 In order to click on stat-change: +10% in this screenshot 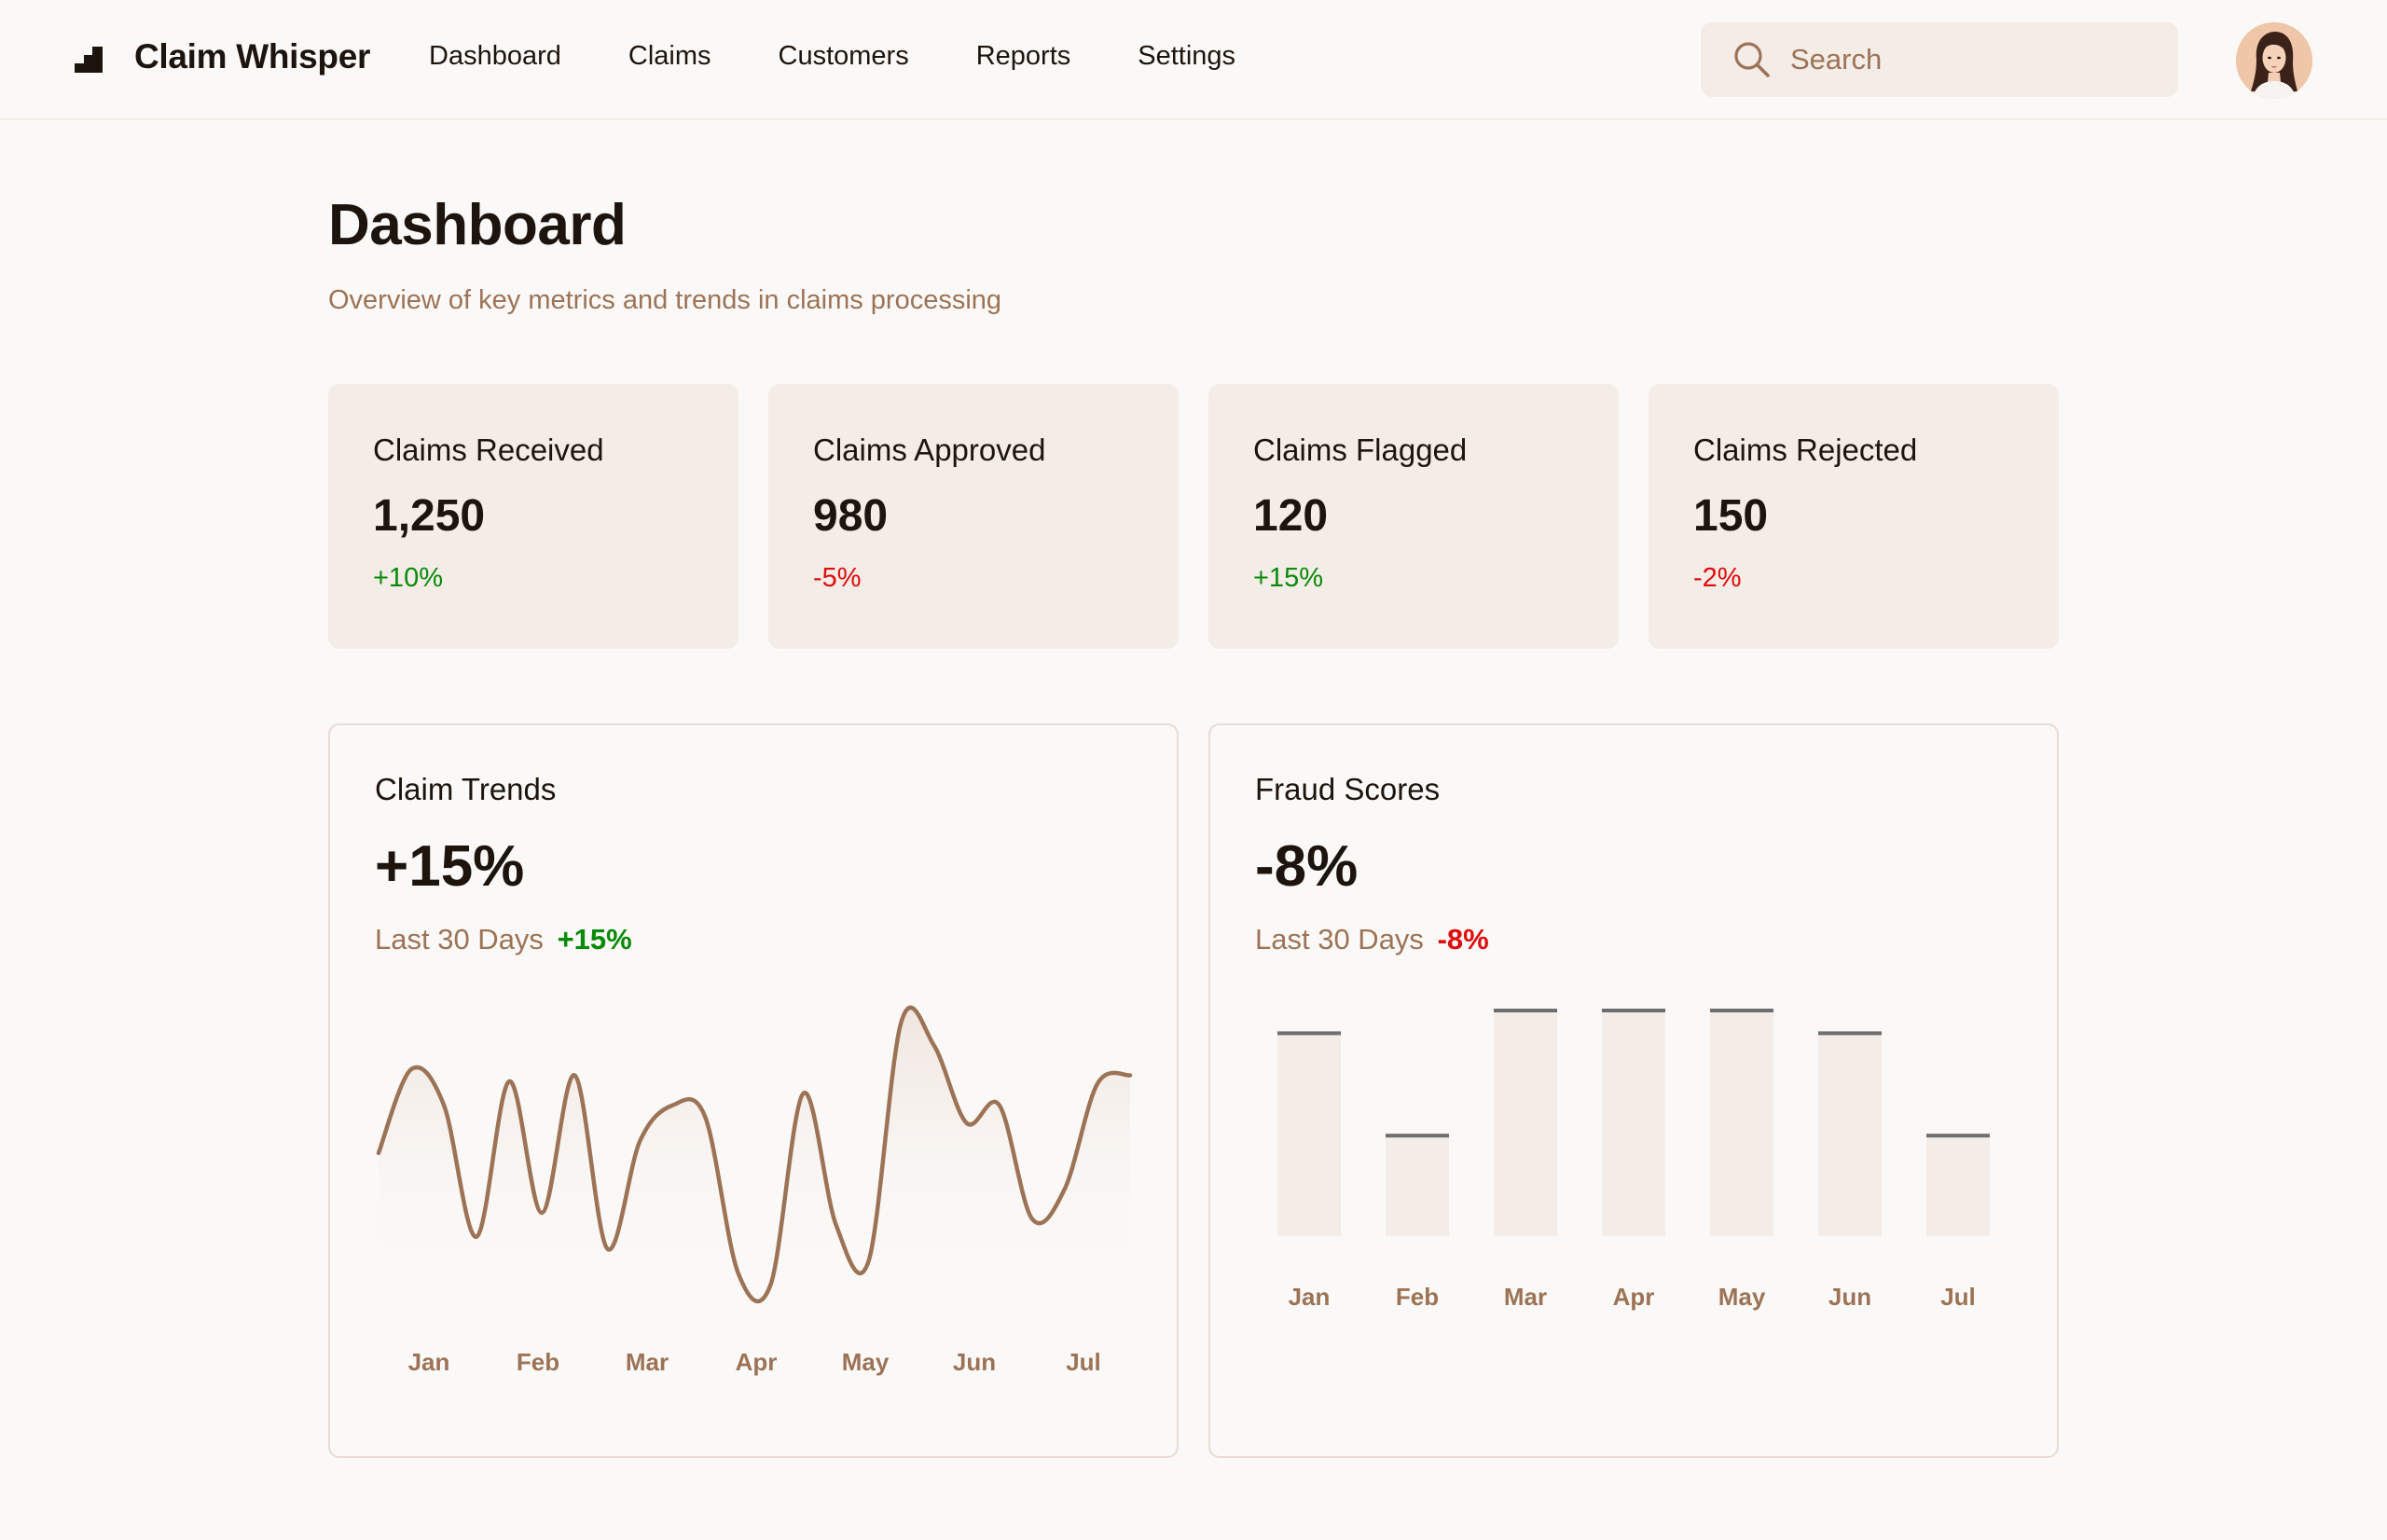, I will do `click(408, 578)`.